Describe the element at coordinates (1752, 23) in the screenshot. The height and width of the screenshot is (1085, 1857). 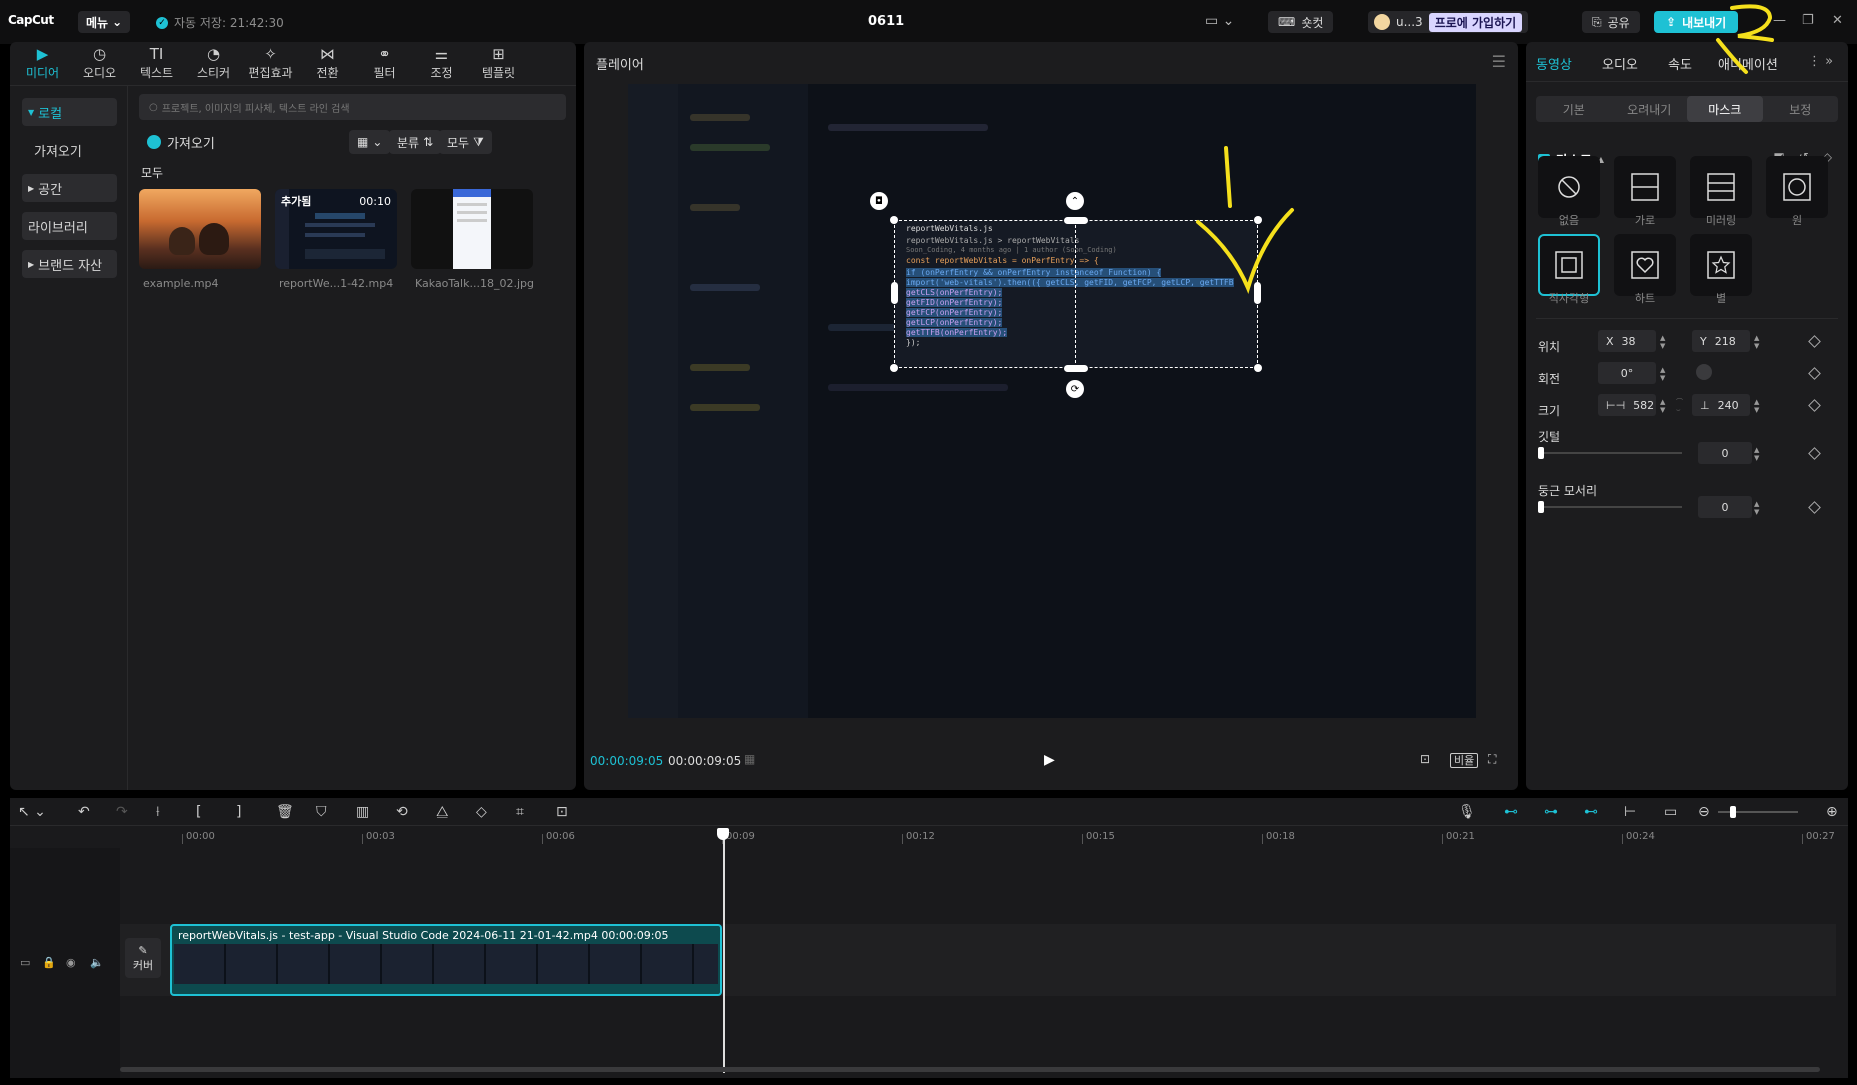
I see `annotation-mark-two` at that location.